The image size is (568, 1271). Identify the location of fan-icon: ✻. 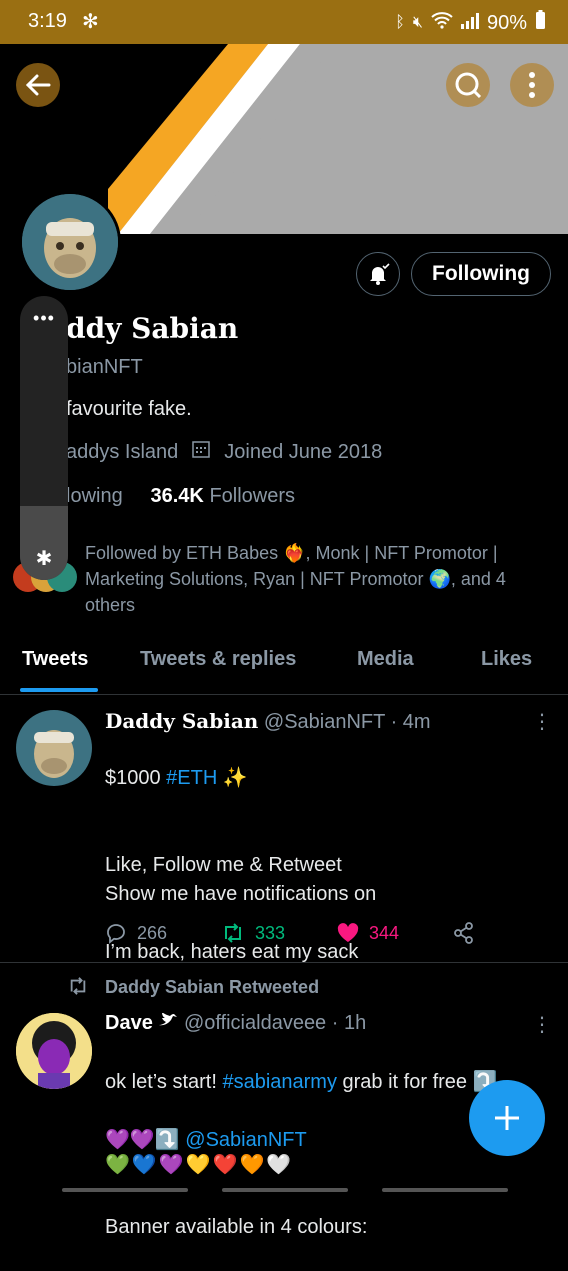
(90, 22).